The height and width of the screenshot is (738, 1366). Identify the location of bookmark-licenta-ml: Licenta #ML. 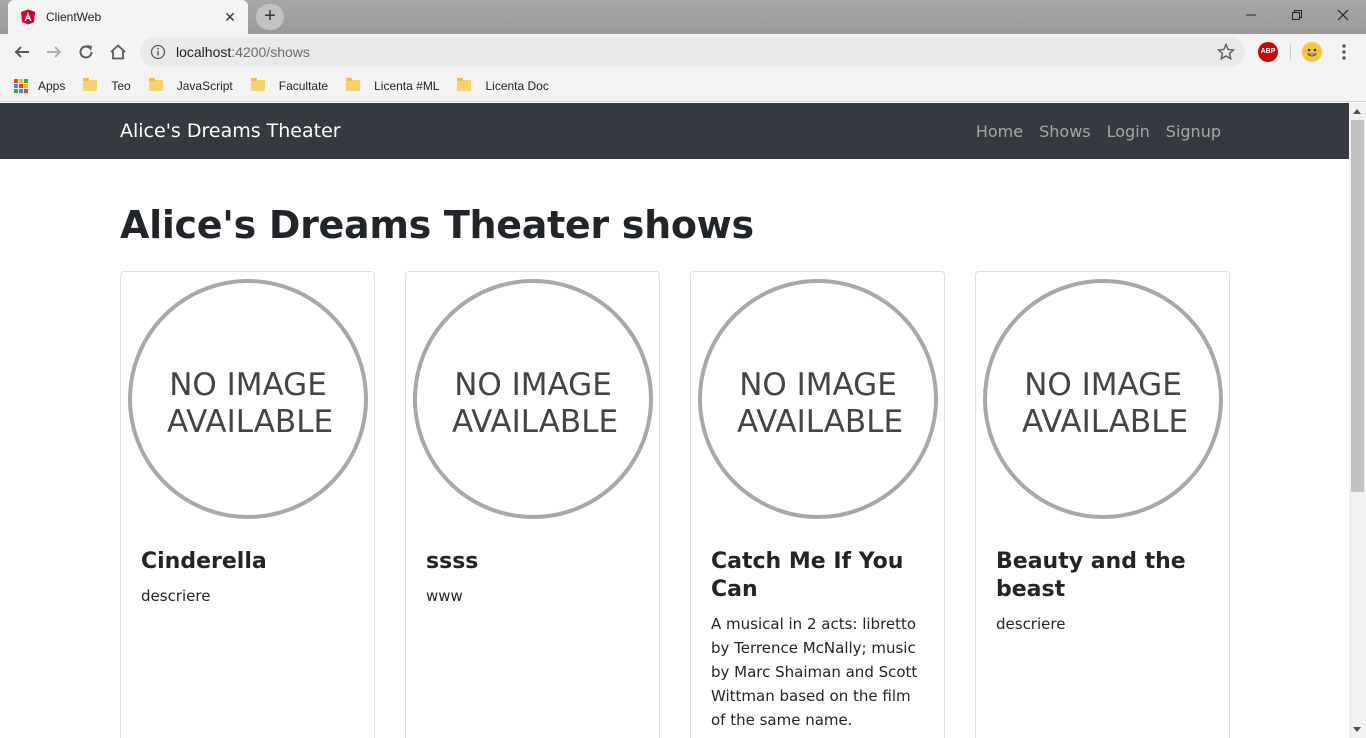
(393, 85).